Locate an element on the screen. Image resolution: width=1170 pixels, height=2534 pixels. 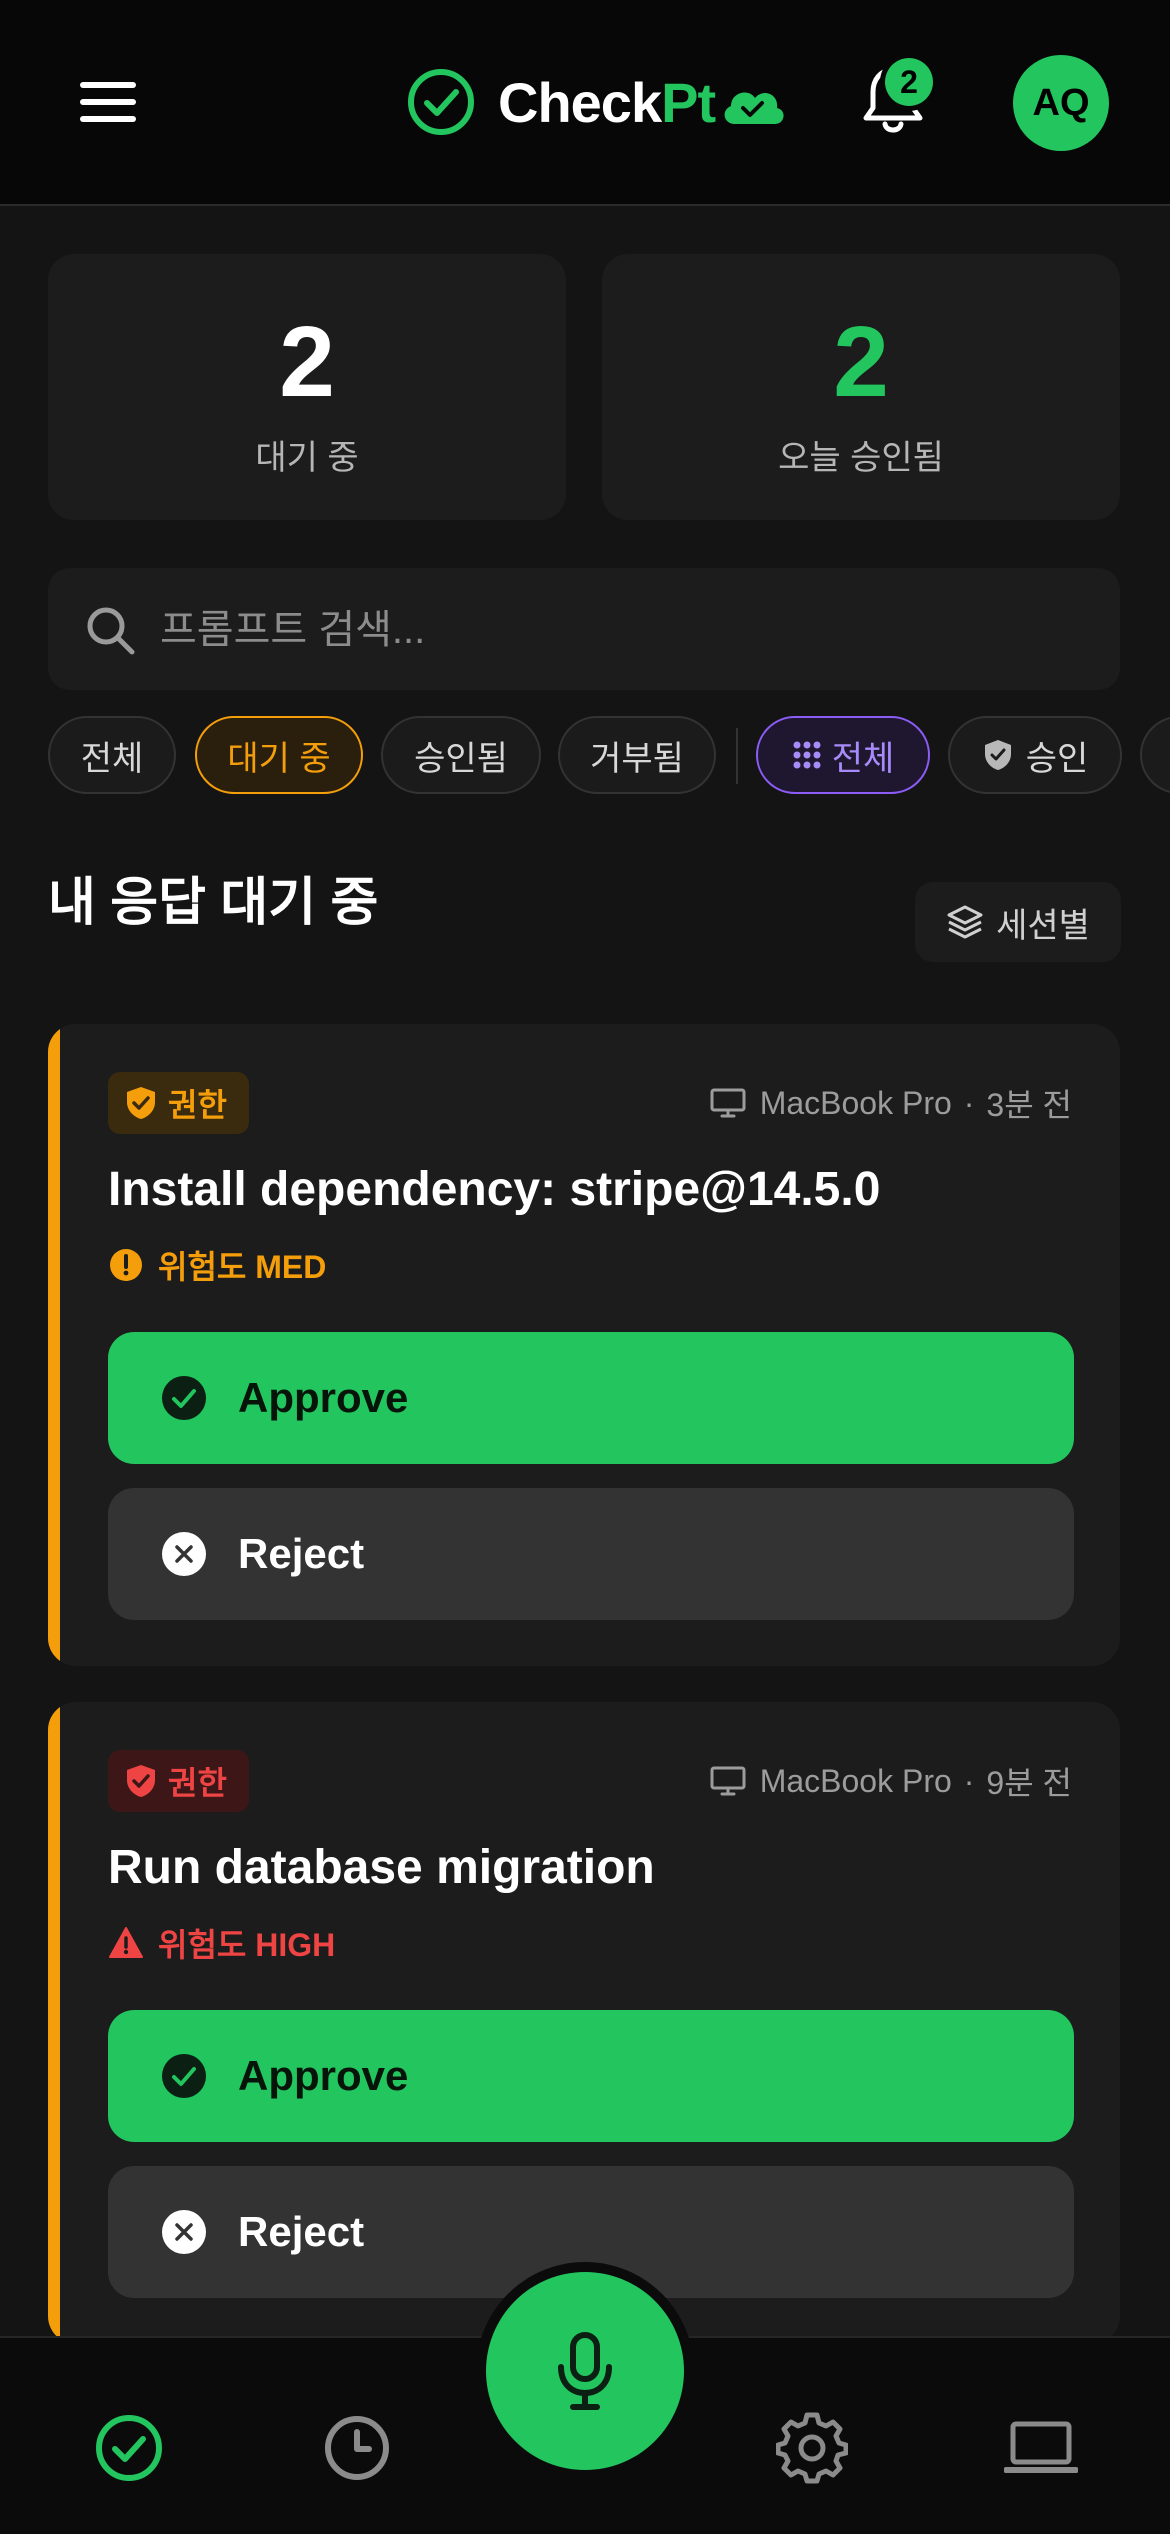
search-icon is located at coordinates (111, 631).